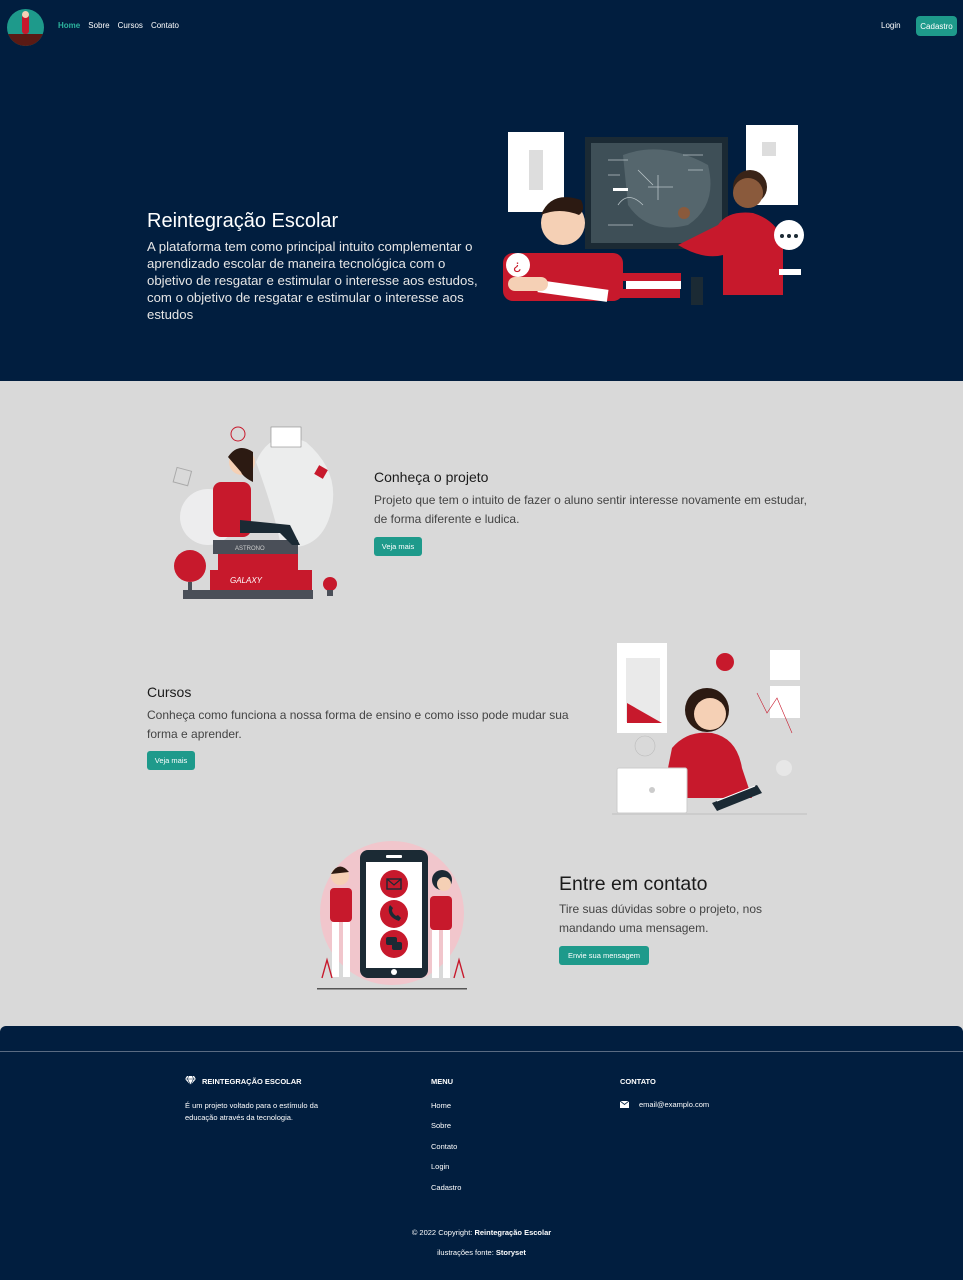  I want to click on footer-link-login: Login, so click(440, 1166).